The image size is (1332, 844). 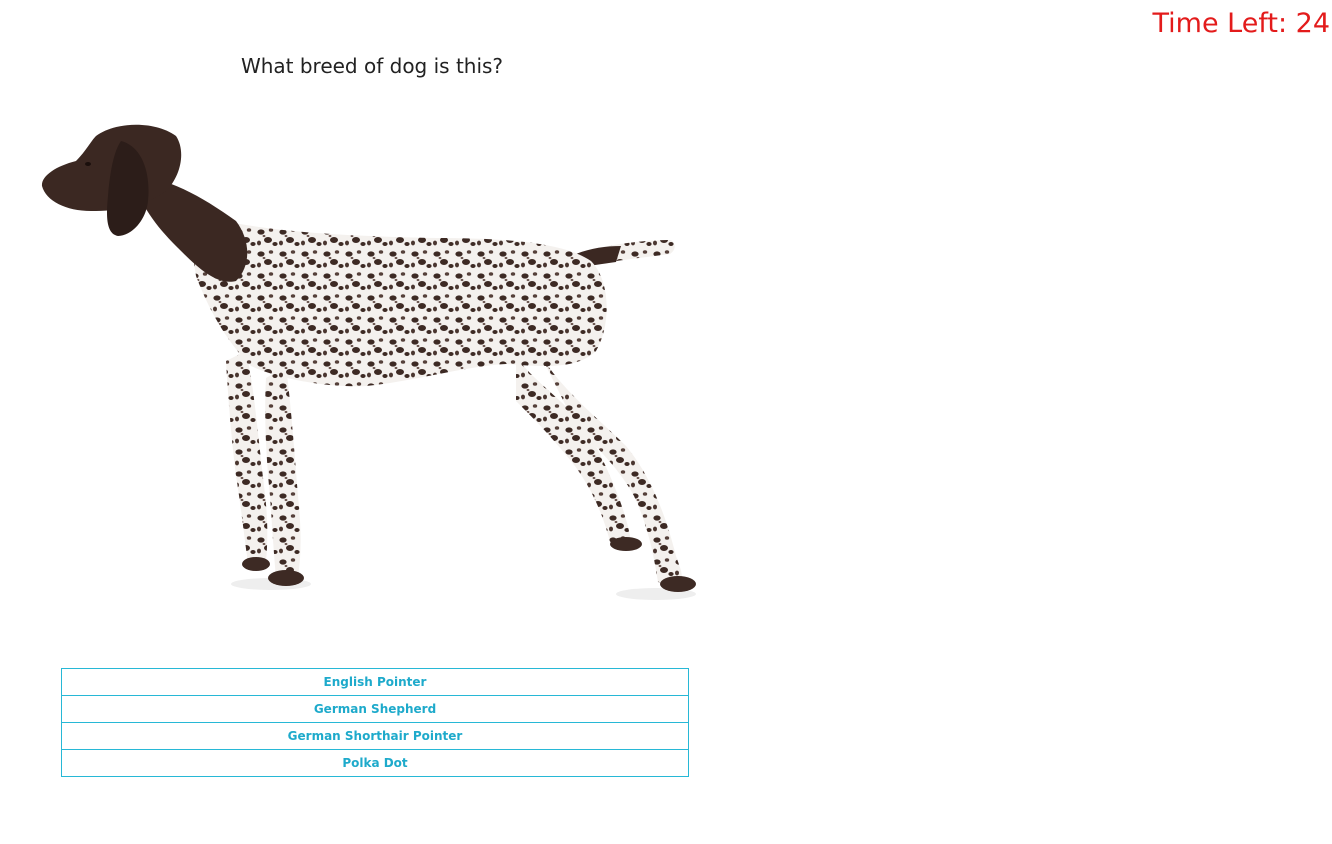 What do you see at coordinates (375, 763) in the screenshot?
I see `answer-option-polka-dot: Polka Dot` at bounding box center [375, 763].